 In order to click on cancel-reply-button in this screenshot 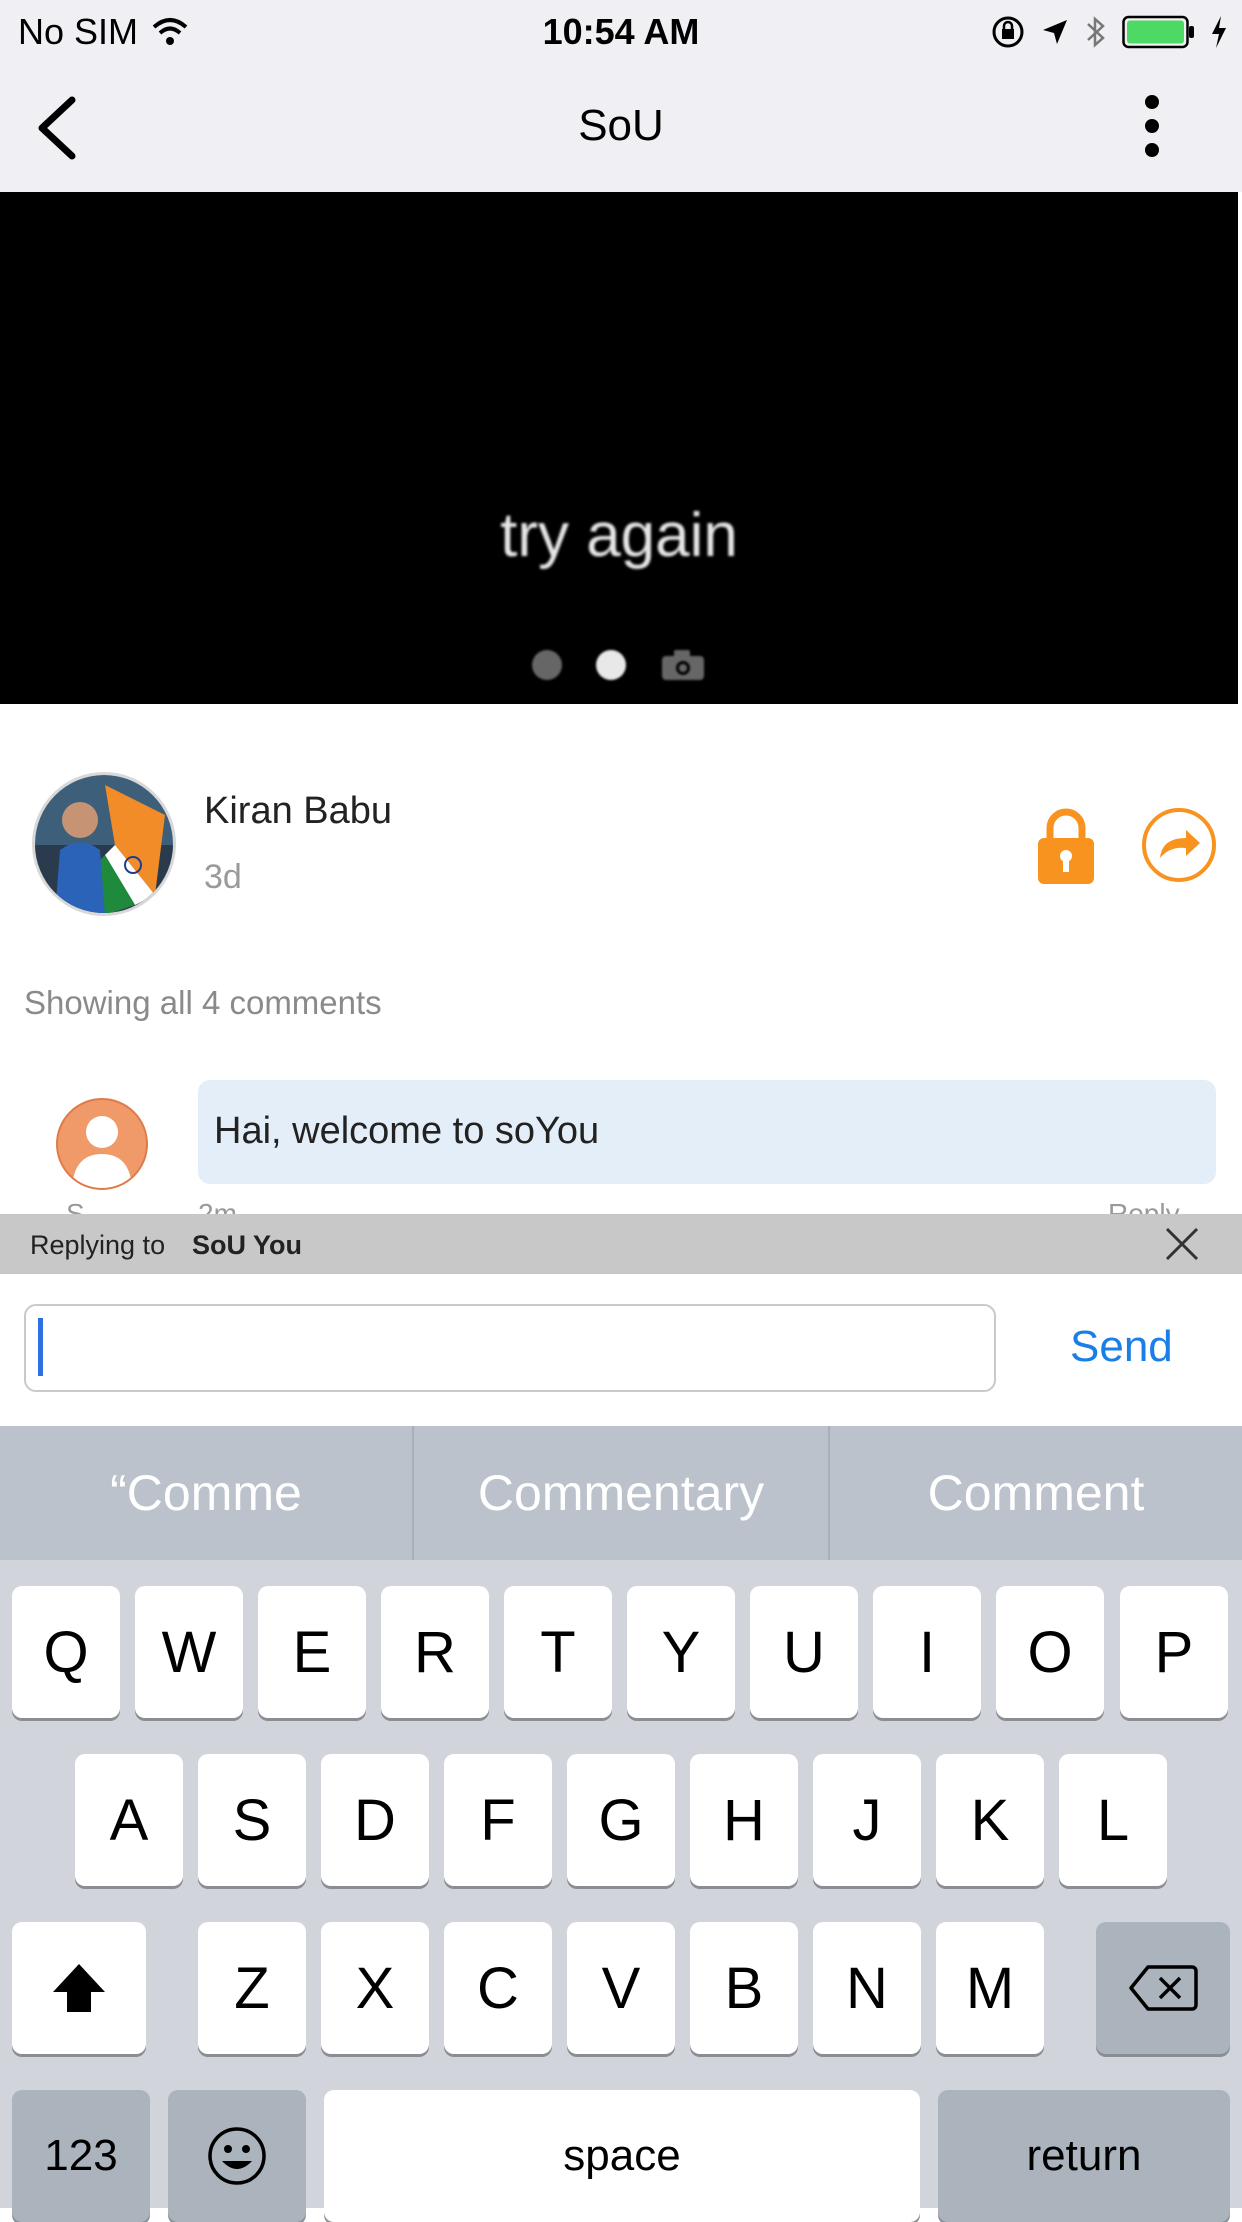, I will do `click(1182, 1244)`.